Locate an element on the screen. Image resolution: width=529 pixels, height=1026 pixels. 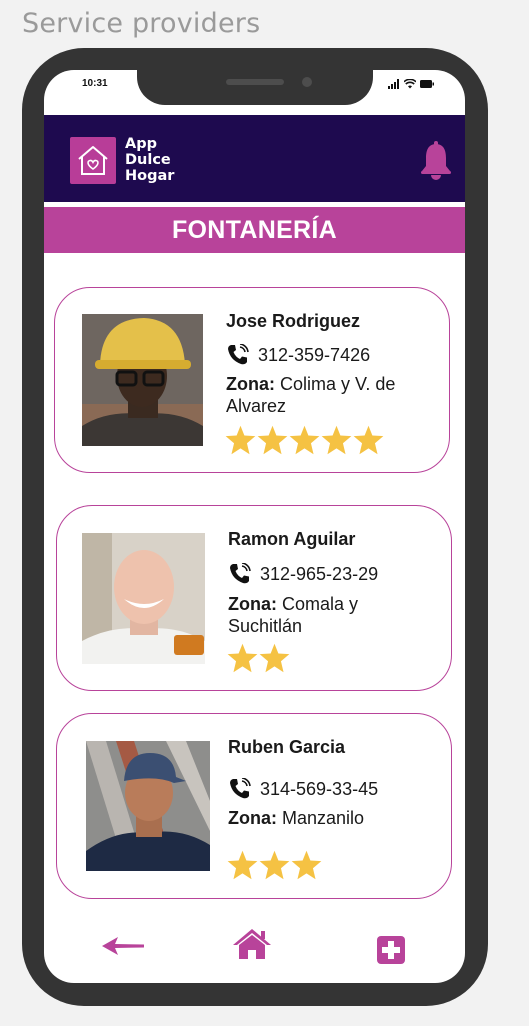
logo-line: Hogar is located at coordinates (150, 176).